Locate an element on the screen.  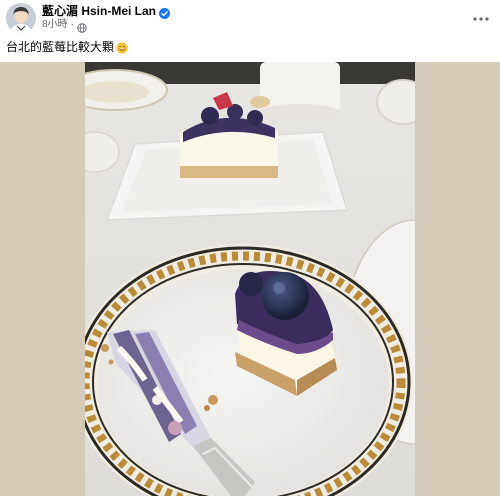
more-options-button is located at coordinates (481, 17).